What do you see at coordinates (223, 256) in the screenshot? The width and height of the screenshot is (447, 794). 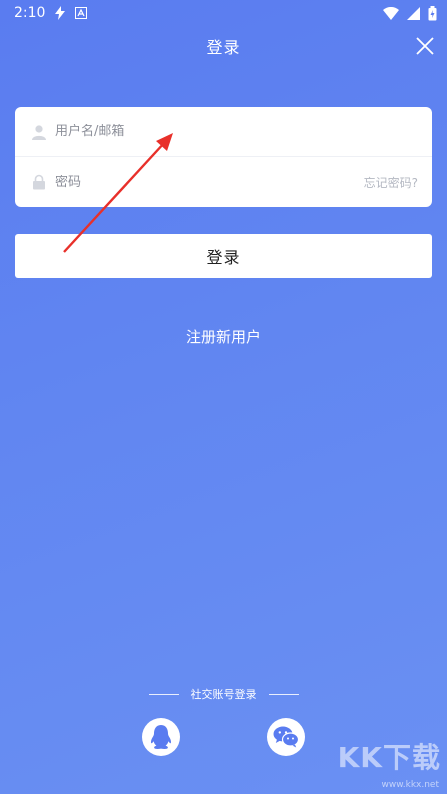 I see `login-button: 登录` at bounding box center [223, 256].